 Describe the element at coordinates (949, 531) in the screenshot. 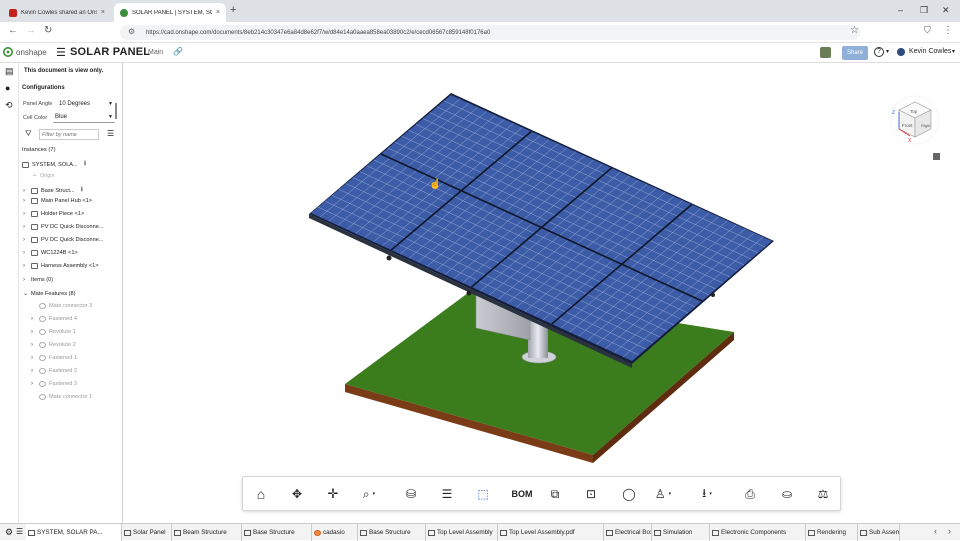

I see `scroll-right-icon: ›` at that location.